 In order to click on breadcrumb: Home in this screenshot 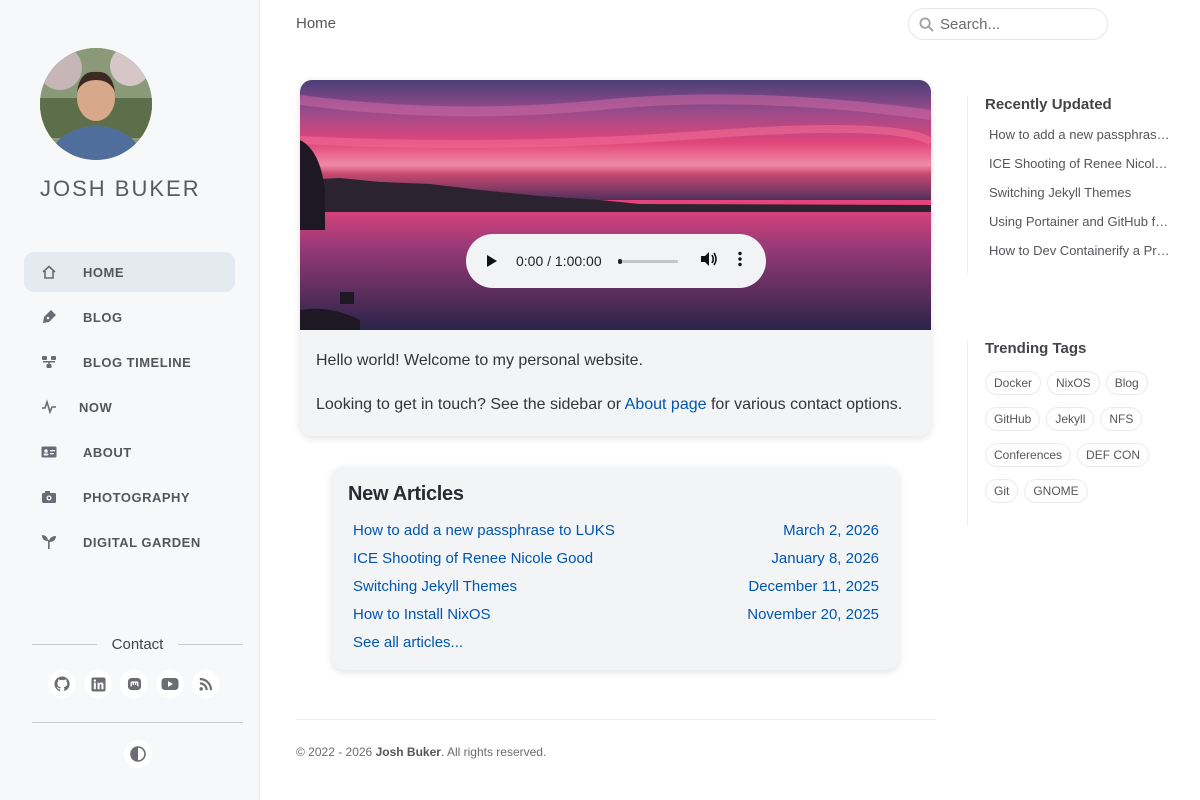, I will do `click(316, 23)`.